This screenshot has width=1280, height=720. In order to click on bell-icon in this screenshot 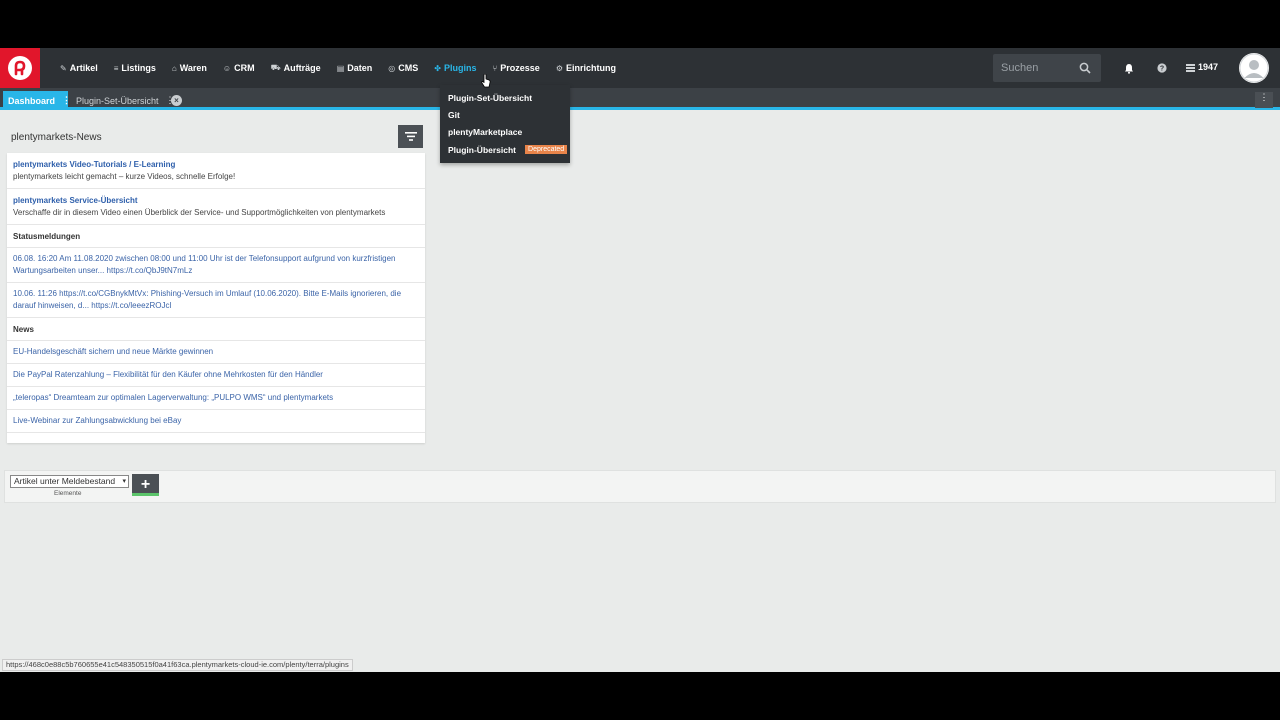, I will do `click(1129, 68)`.